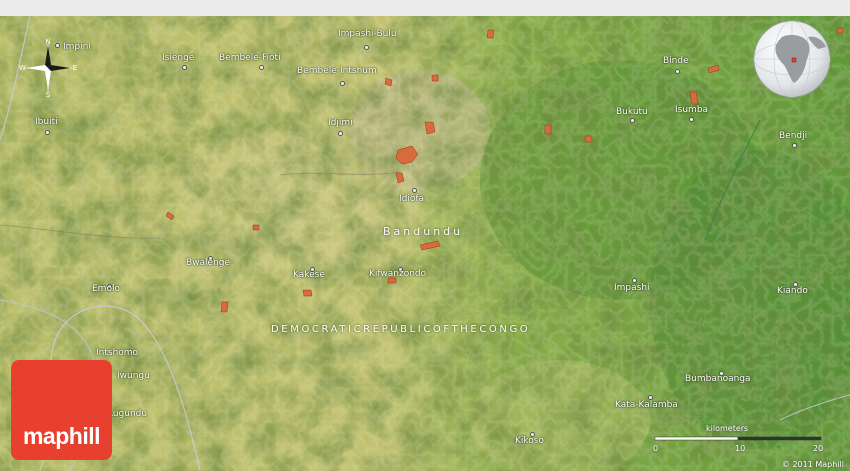  What do you see at coordinates (47, 42) in the screenshot?
I see `svg-text: N` at bounding box center [47, 42].